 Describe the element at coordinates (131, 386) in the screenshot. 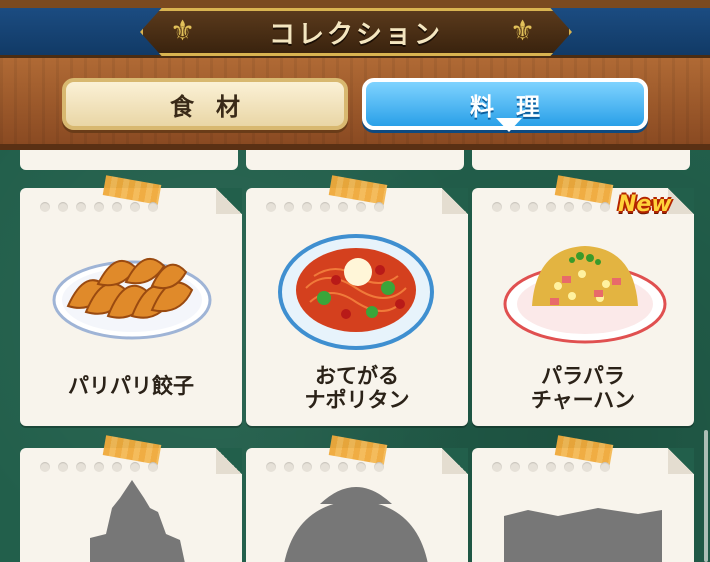

I see `dish-name: パリパリ餃子` at that location.